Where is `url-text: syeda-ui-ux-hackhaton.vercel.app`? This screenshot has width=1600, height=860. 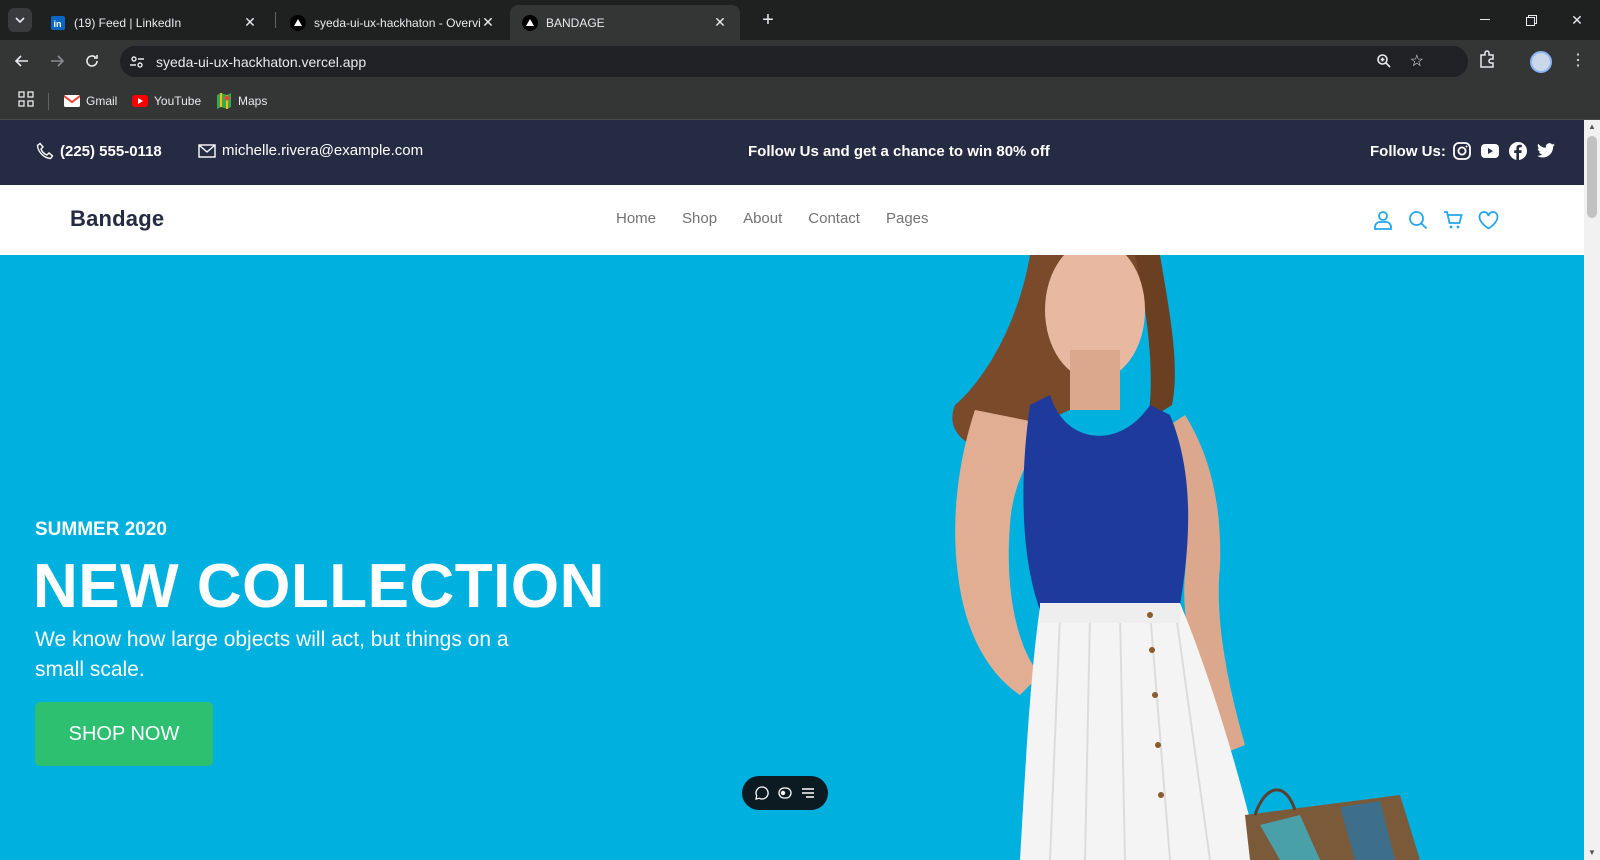
url-text: syeda-ui-ux-hackhaton.vercel.app is located at coordinates (261, 62).